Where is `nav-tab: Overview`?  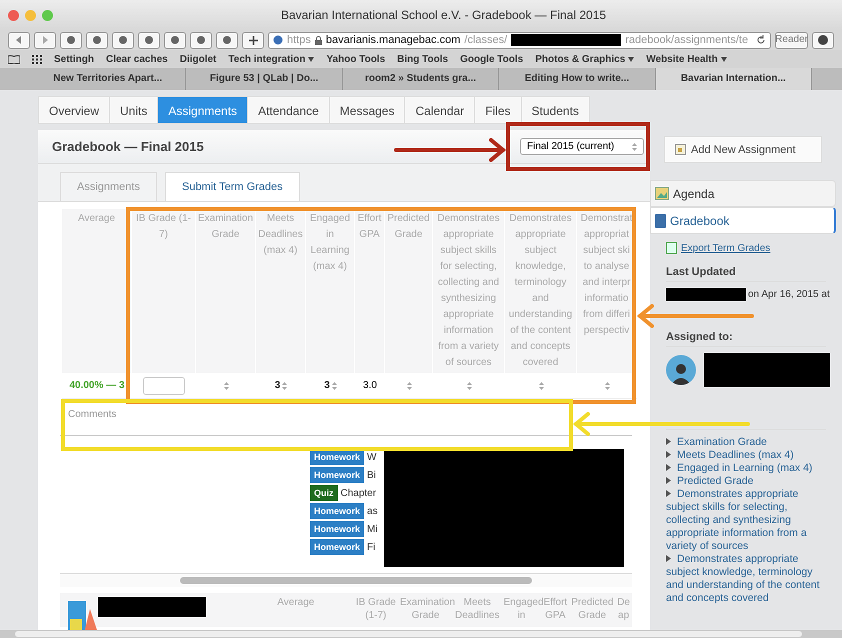
nav-tab: Overview is located at coordinates (74, 110).